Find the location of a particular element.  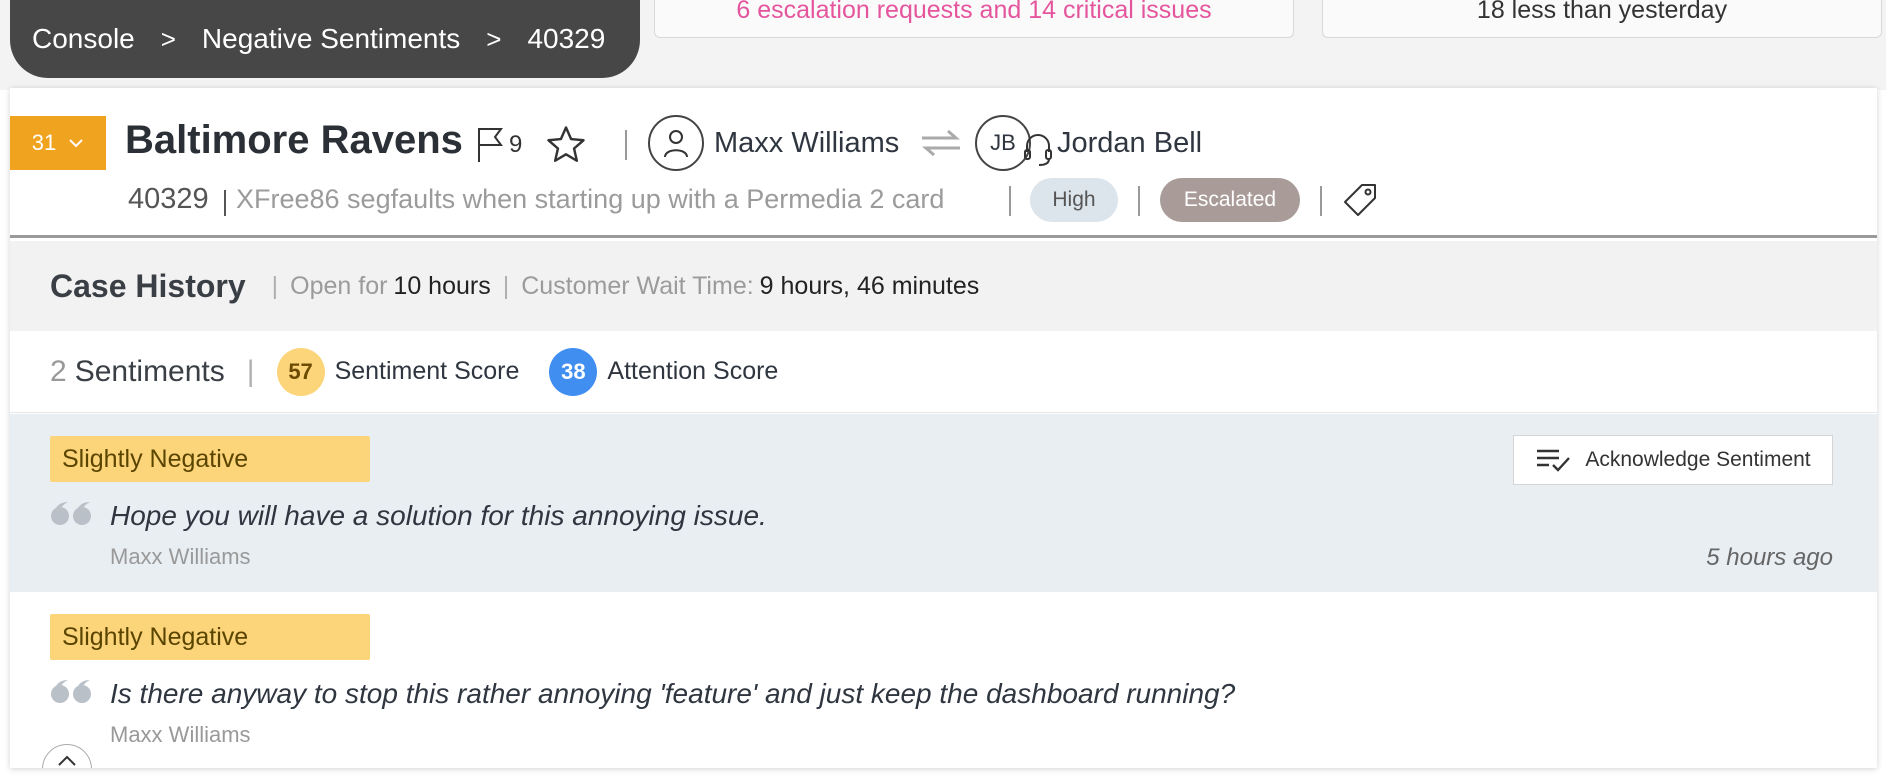

favorite-button is located at coordinates (566, 145).